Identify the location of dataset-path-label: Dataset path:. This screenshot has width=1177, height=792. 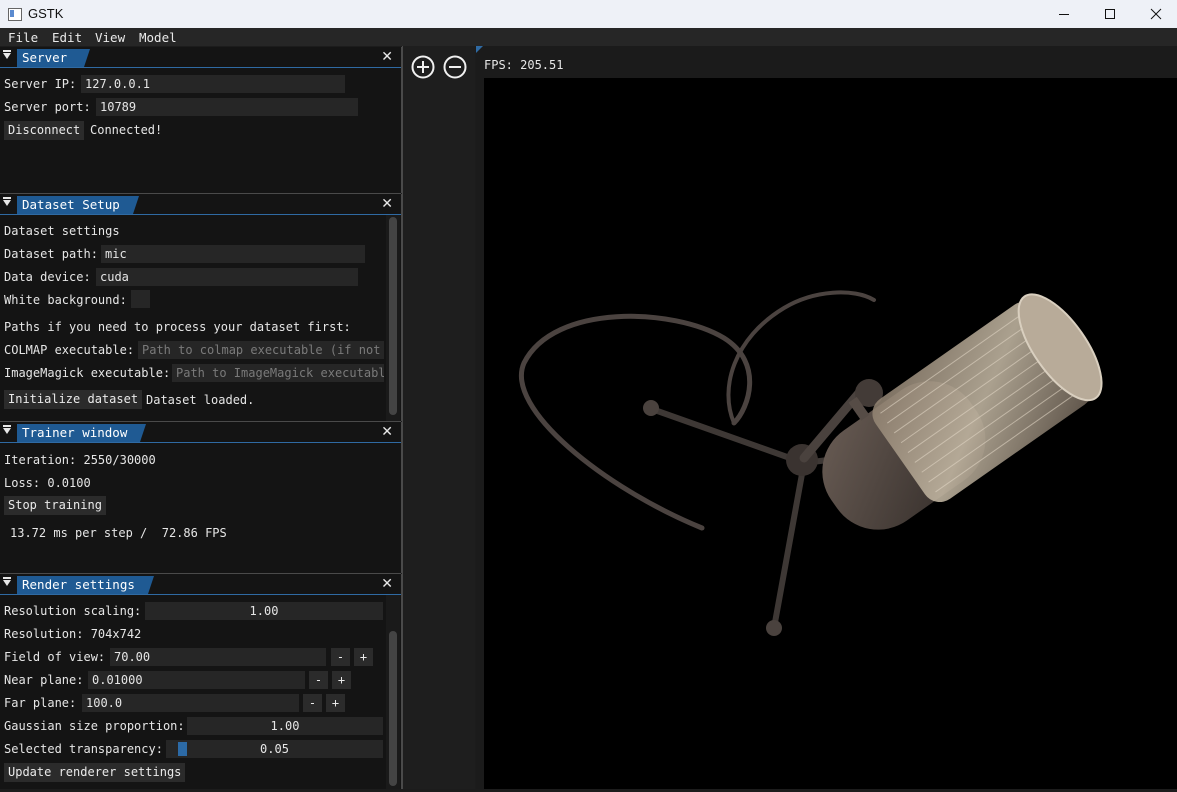
(51, 254).